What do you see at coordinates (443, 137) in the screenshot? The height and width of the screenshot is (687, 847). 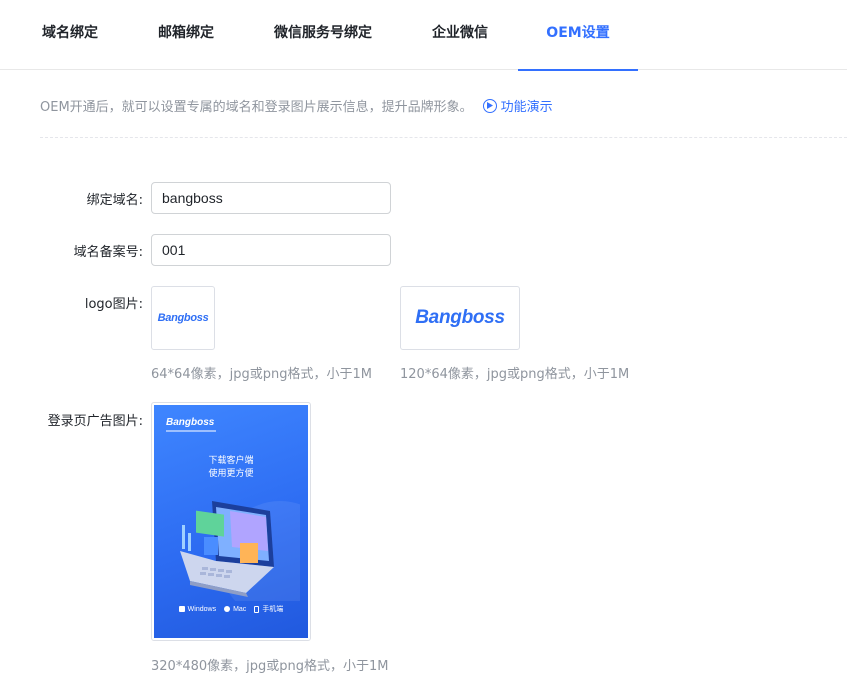 I see `divider` at bounding box center [443, 137].